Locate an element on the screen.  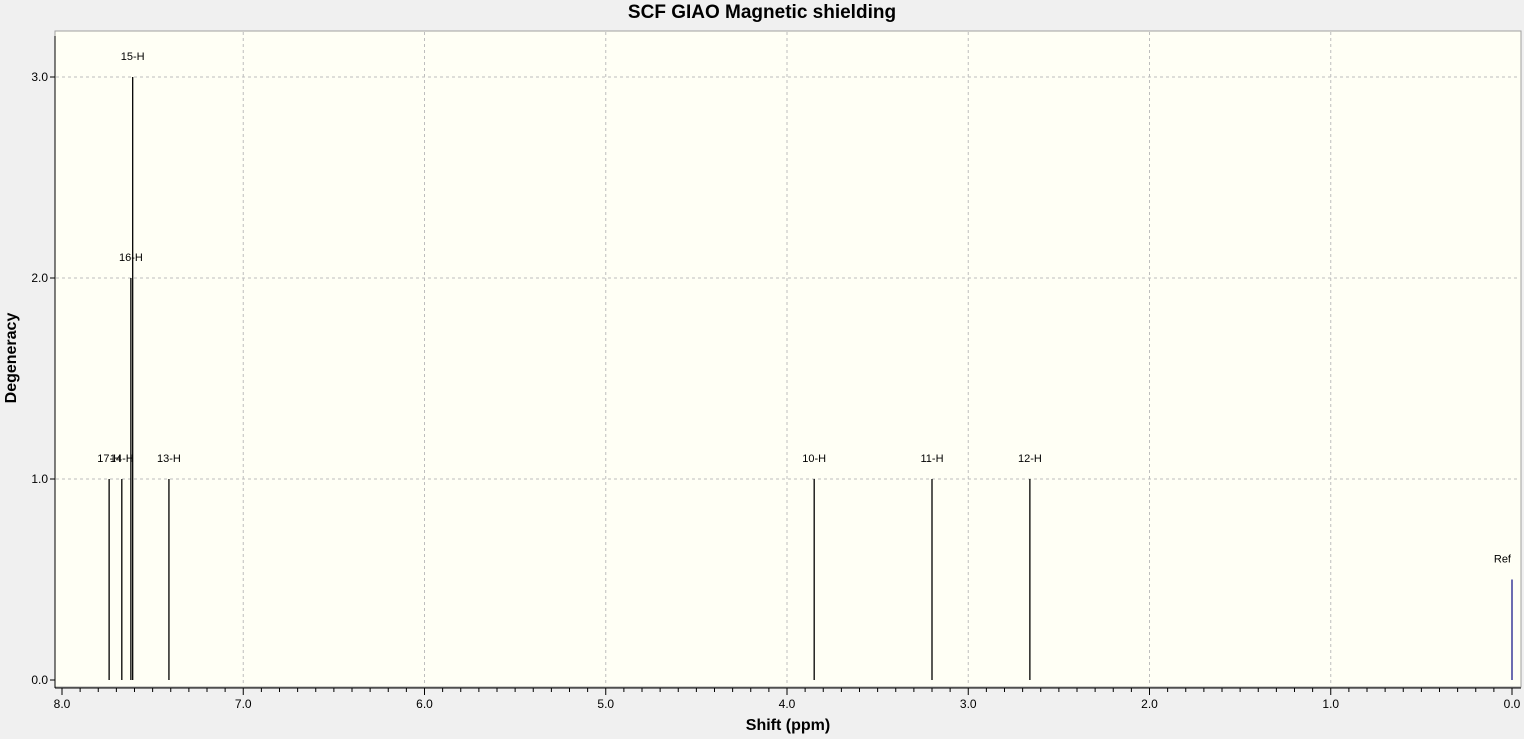
y-tick-label: 1.0 is located at coordinates (39, 479).